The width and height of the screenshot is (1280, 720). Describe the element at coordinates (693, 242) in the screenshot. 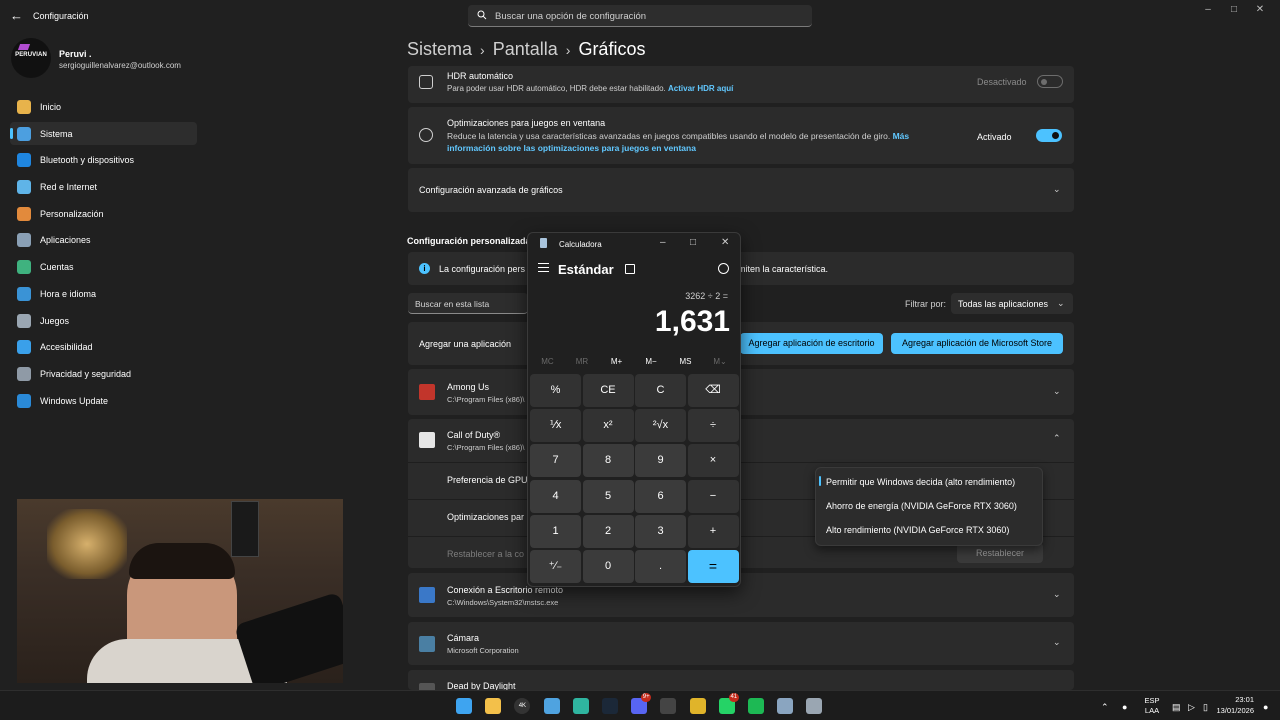

I see `calc-maximize-button: □` at that location.